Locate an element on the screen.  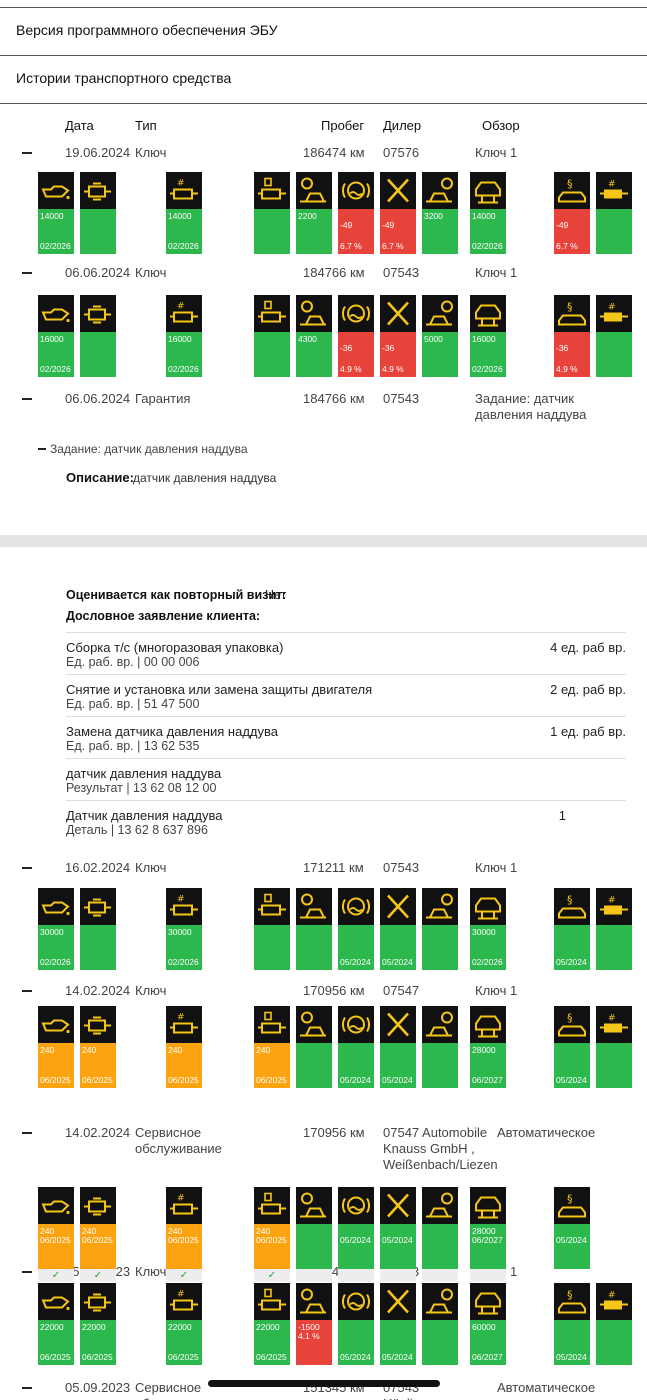
service-tile: #16000 02/2026 is located at coordinates (184, 336).